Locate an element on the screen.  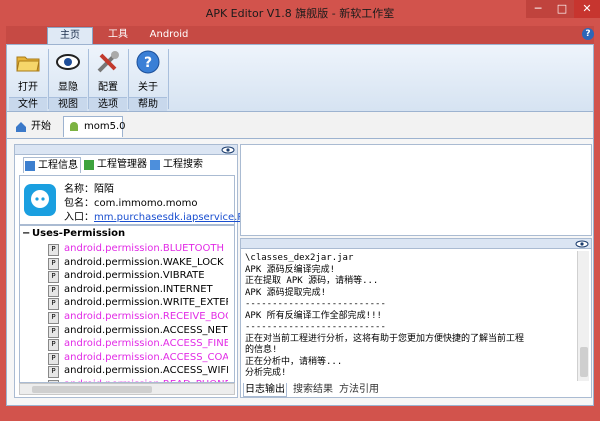
document-tab-bar: 开始 mom5.0 is located at coordinates (300, 125).